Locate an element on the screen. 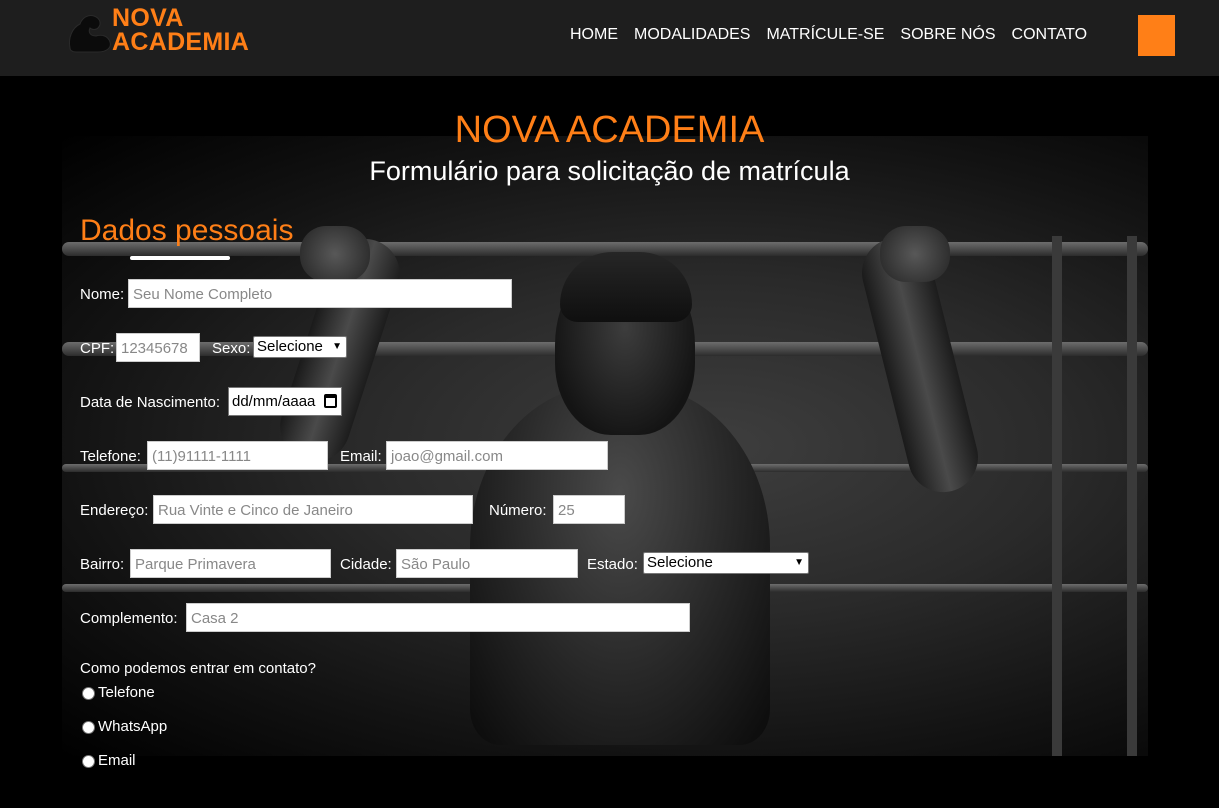  email-input: joao@gmail.com is located at coordinates (497, 455).